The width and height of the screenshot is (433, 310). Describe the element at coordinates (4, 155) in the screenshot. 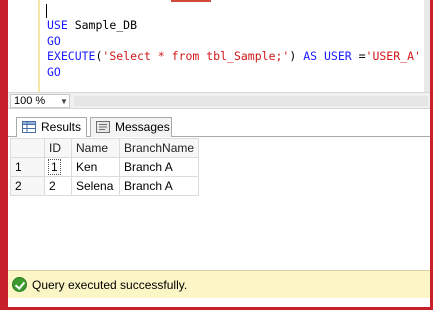

I see `window-frame-left` at that location.